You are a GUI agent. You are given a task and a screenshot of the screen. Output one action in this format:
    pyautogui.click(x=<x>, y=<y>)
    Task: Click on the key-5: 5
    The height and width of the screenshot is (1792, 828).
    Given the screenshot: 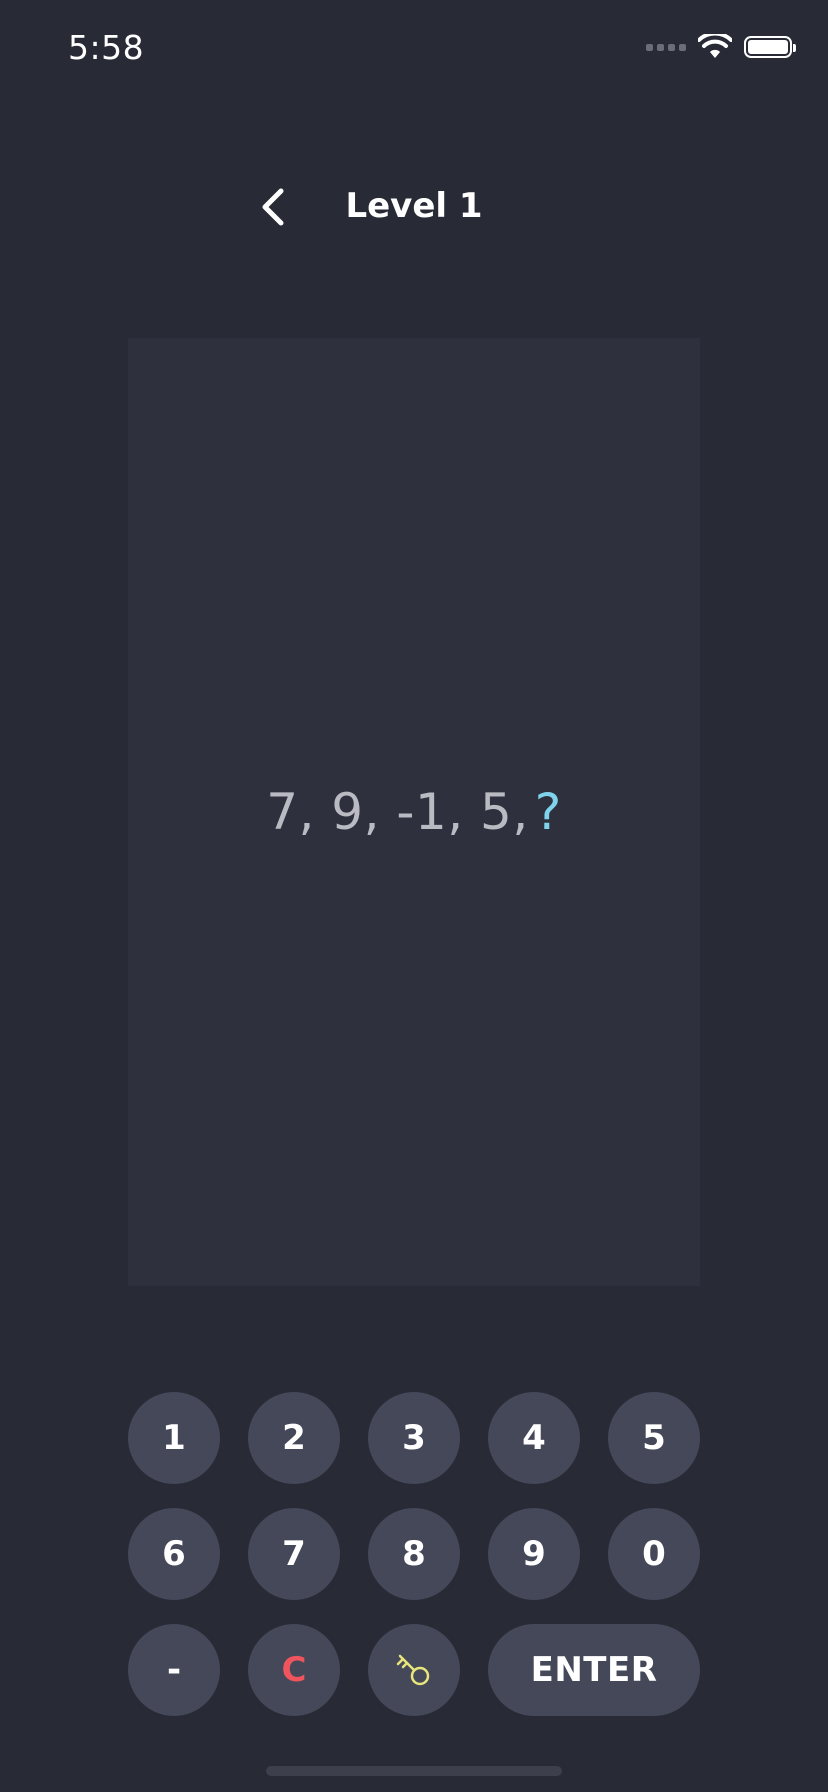 What is the action you would take?
    pyautogui.click(x=654, y=1438)
    